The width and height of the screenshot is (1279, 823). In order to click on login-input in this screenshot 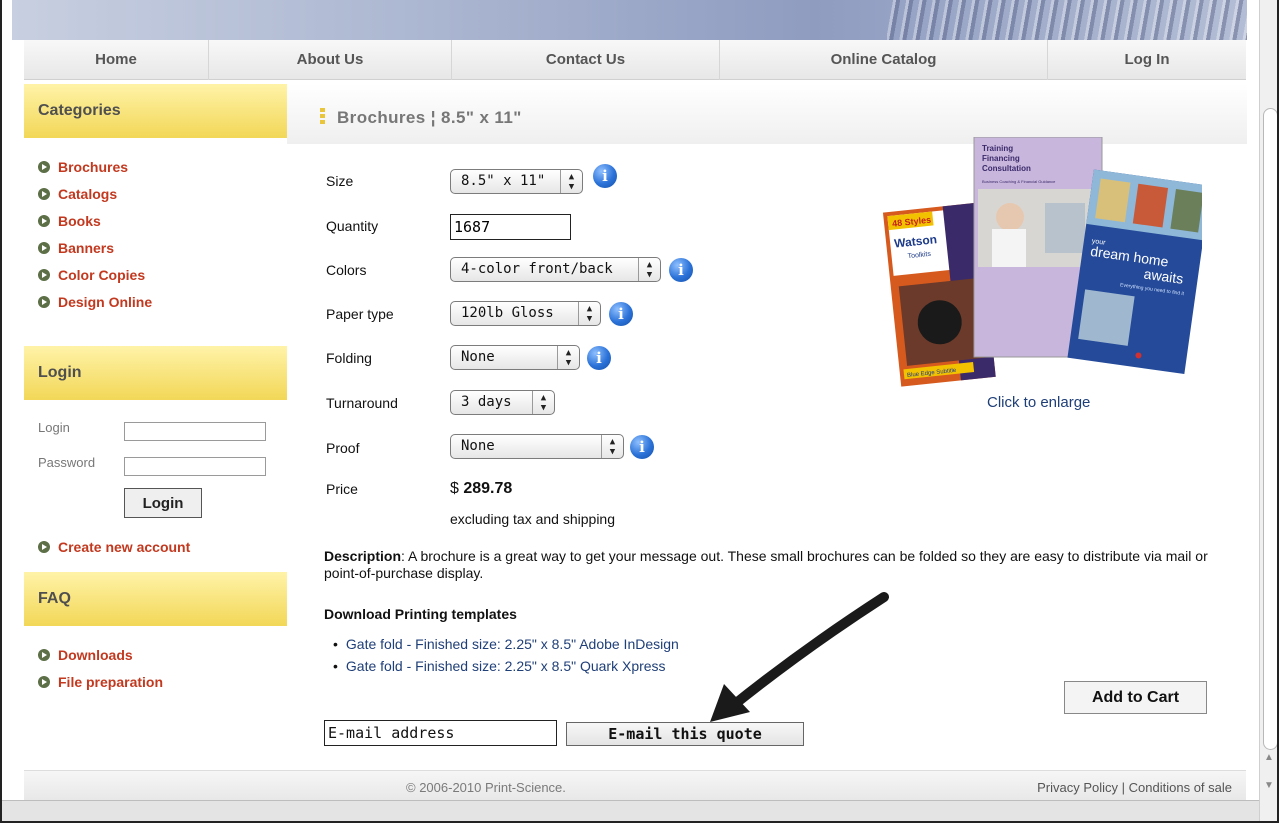, I will do `click(195, 431)`.